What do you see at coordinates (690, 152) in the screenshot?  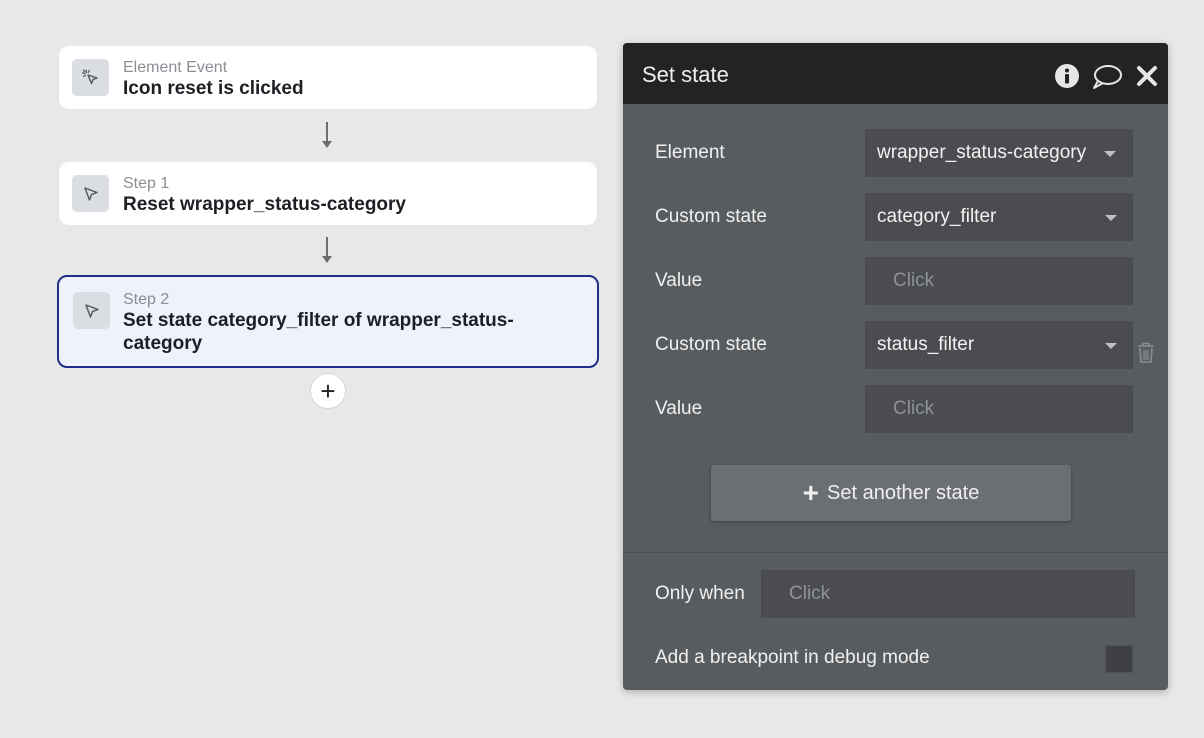 I see `element-label: Element` at bounding box center [690, 152].